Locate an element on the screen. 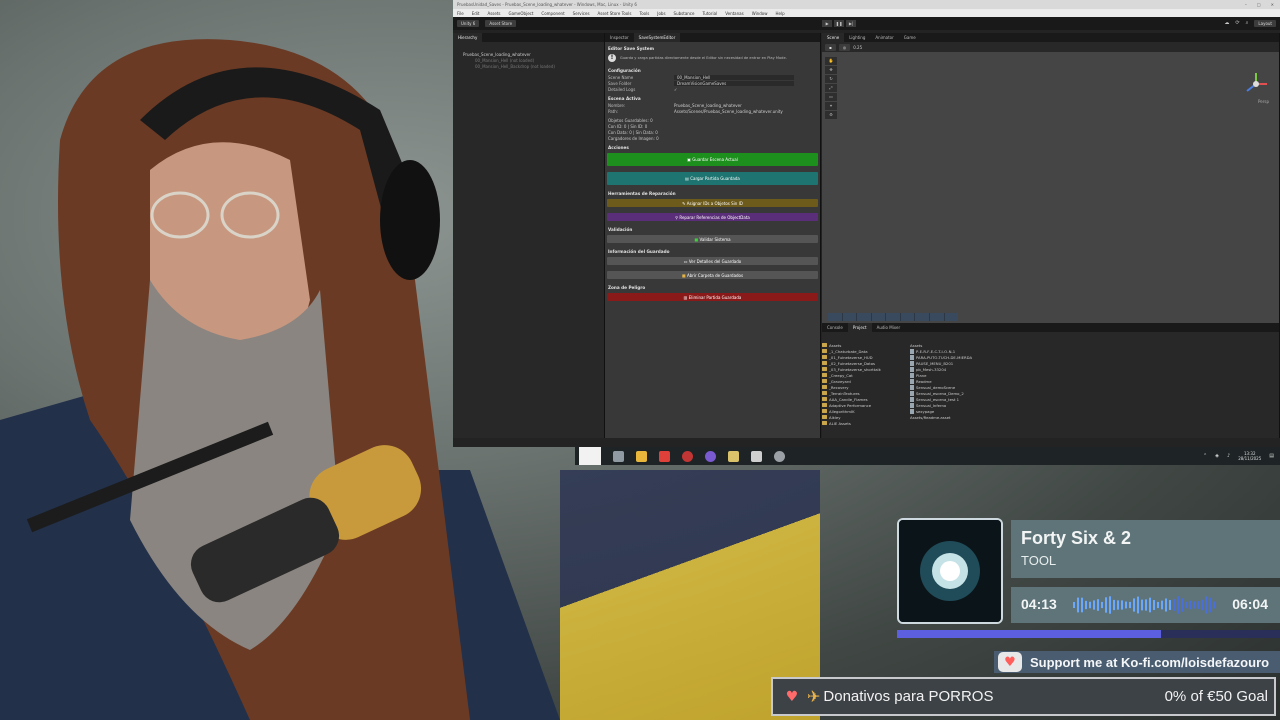 This screenshot has width=1280, height=720. assign-ids-button: ✎ Asignar IDs a Objetos Sin ID is located at coordinates (712, 203).